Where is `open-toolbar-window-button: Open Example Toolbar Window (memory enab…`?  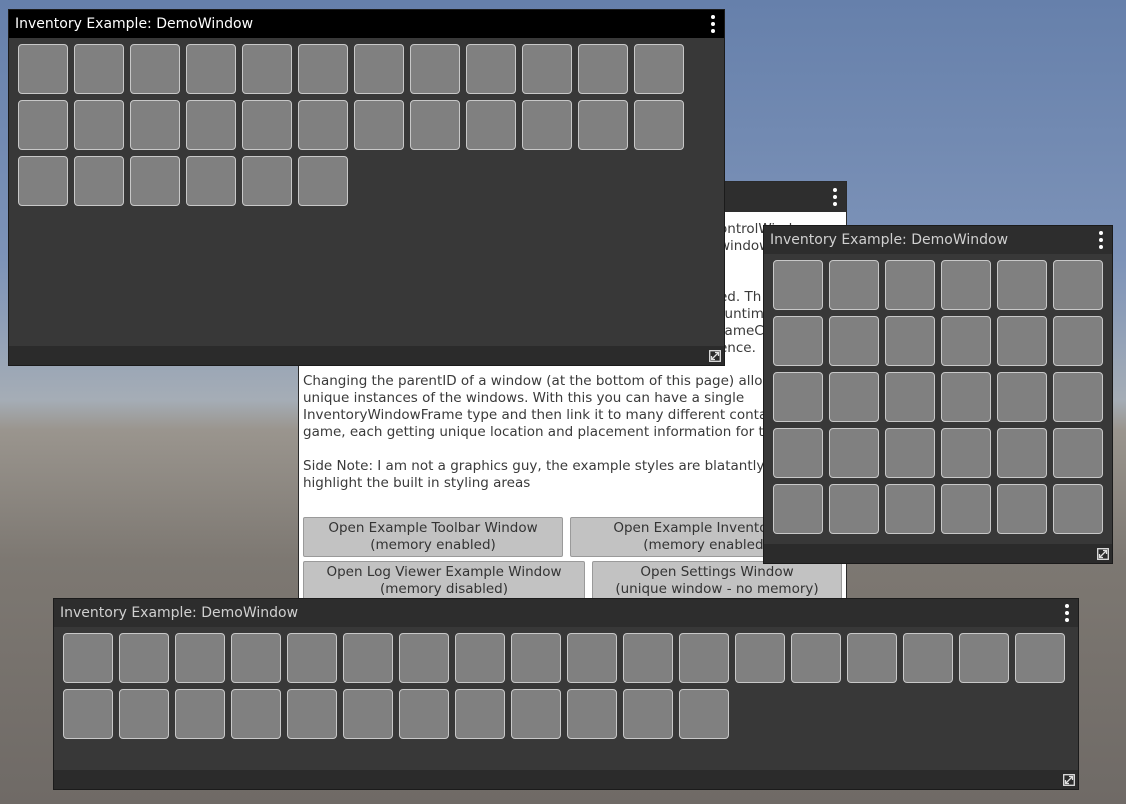
open-toolbar-window-button: Open Example Toolbar Window (memory enab… is located at coordinates (433, 537).